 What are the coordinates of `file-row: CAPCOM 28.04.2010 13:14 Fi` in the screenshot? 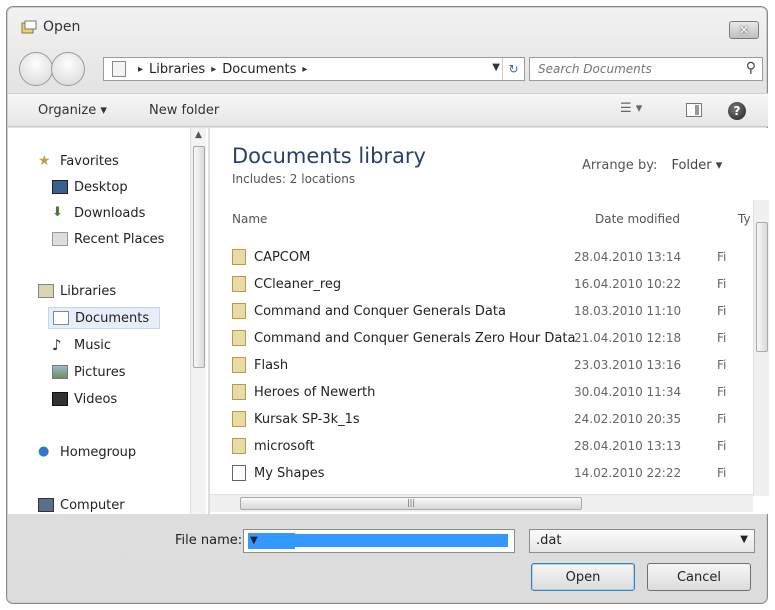 It's located at (492, 257).